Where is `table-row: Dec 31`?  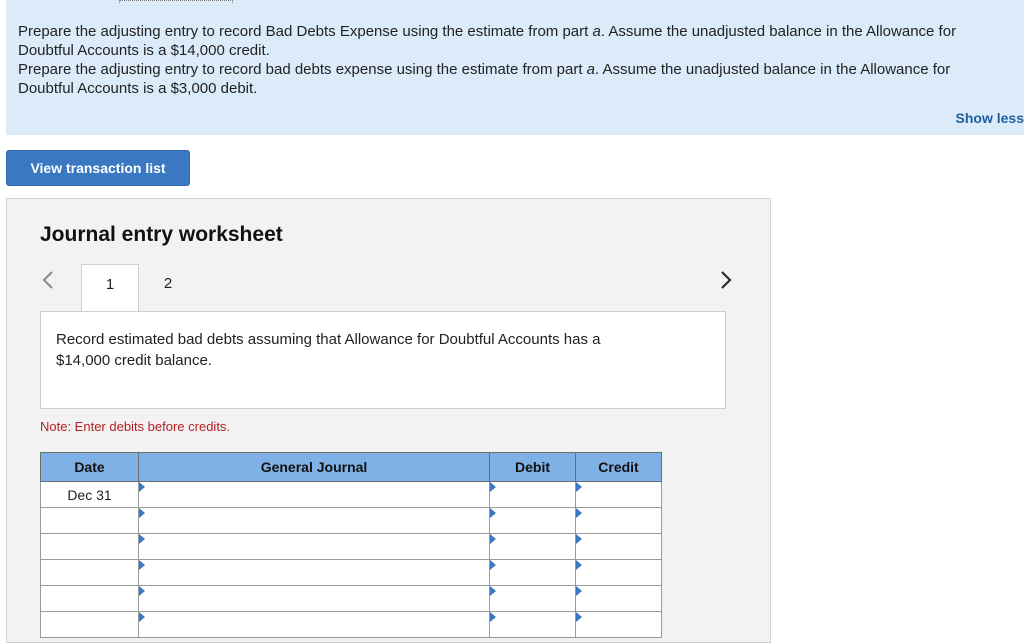 table-row: Dec 31 is located at coordinates (351, 494).